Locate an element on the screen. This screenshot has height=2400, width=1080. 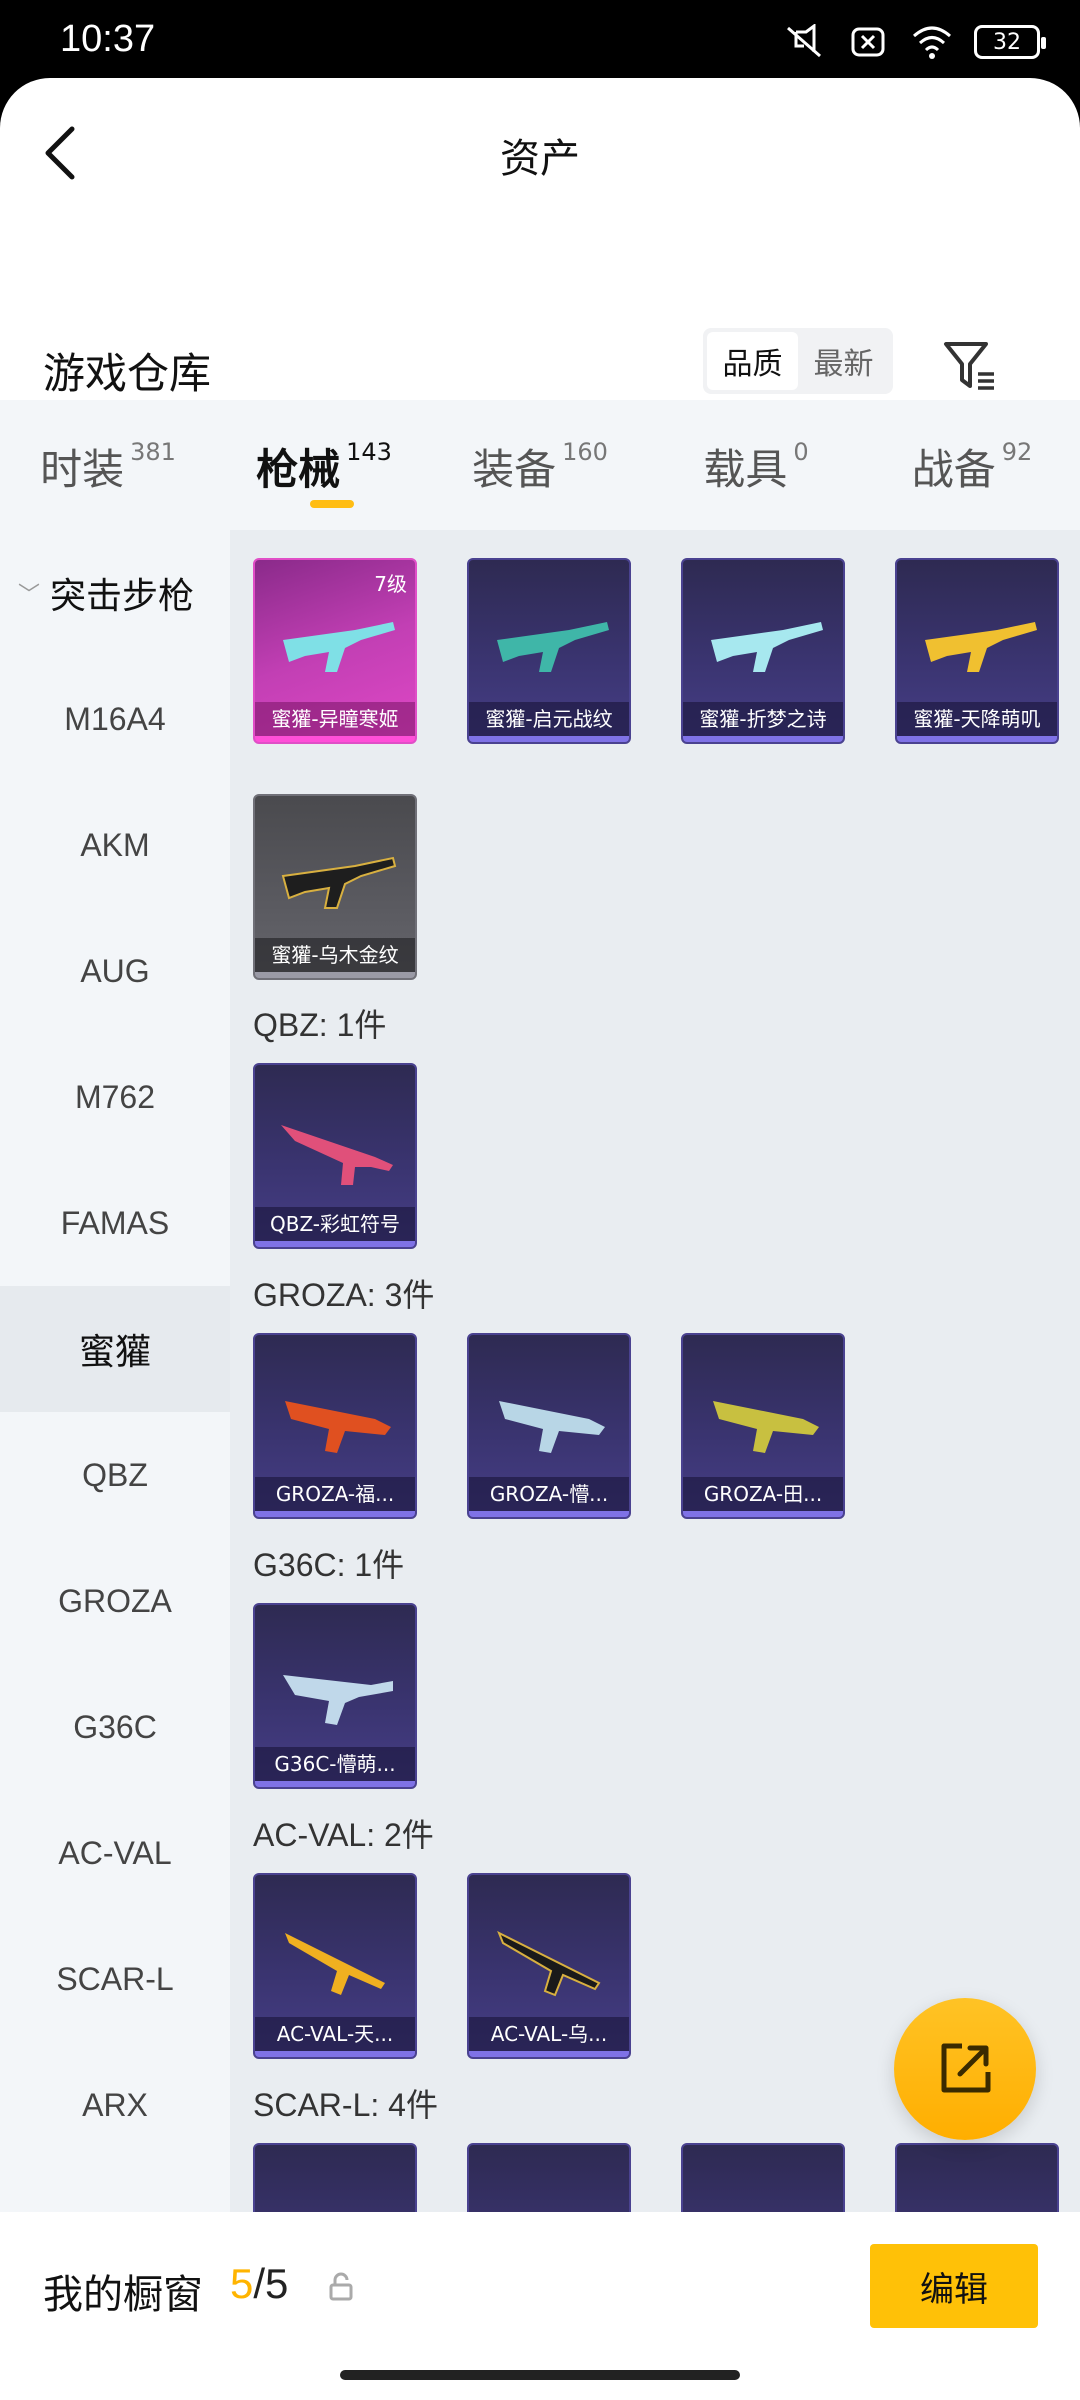
tab-label: 装备 is located at coordinates (514, 469).